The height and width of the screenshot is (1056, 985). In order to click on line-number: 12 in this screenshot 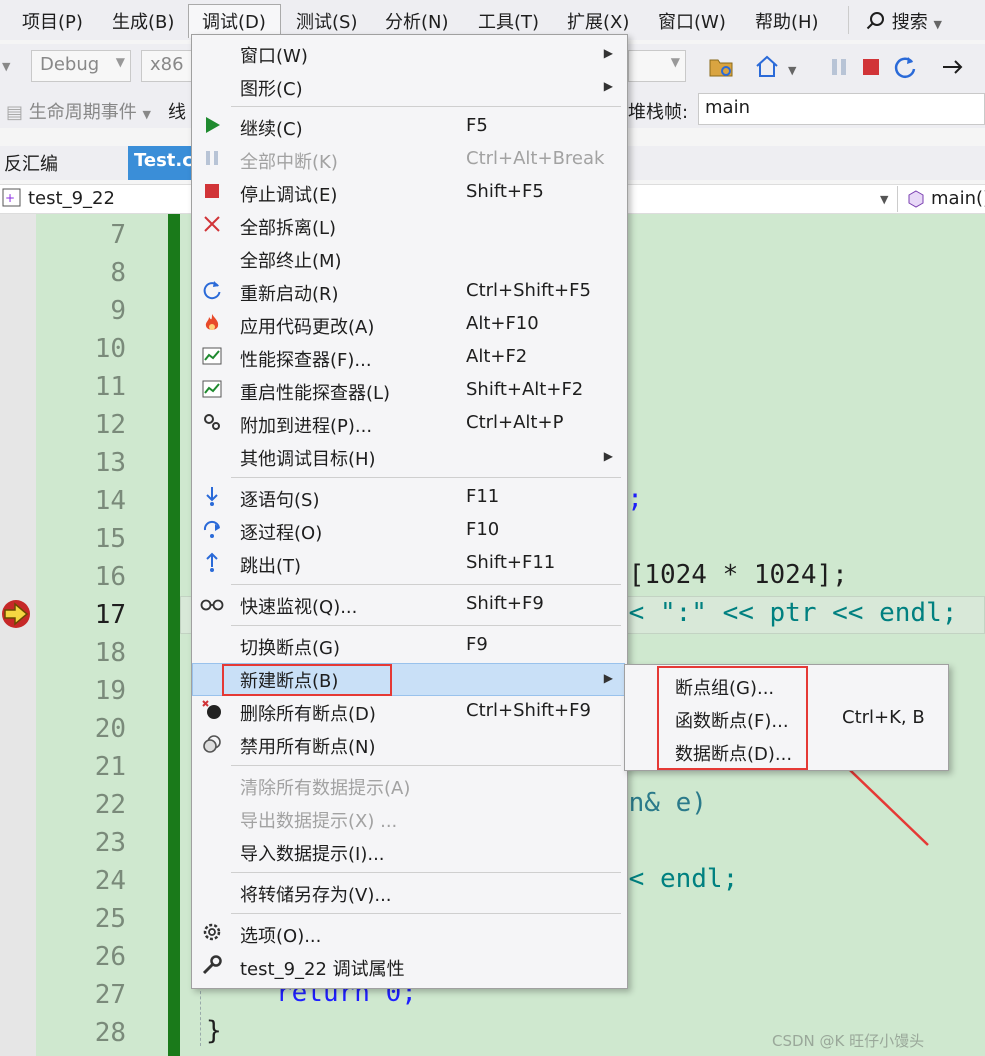, I will do `click(110, 425)`.